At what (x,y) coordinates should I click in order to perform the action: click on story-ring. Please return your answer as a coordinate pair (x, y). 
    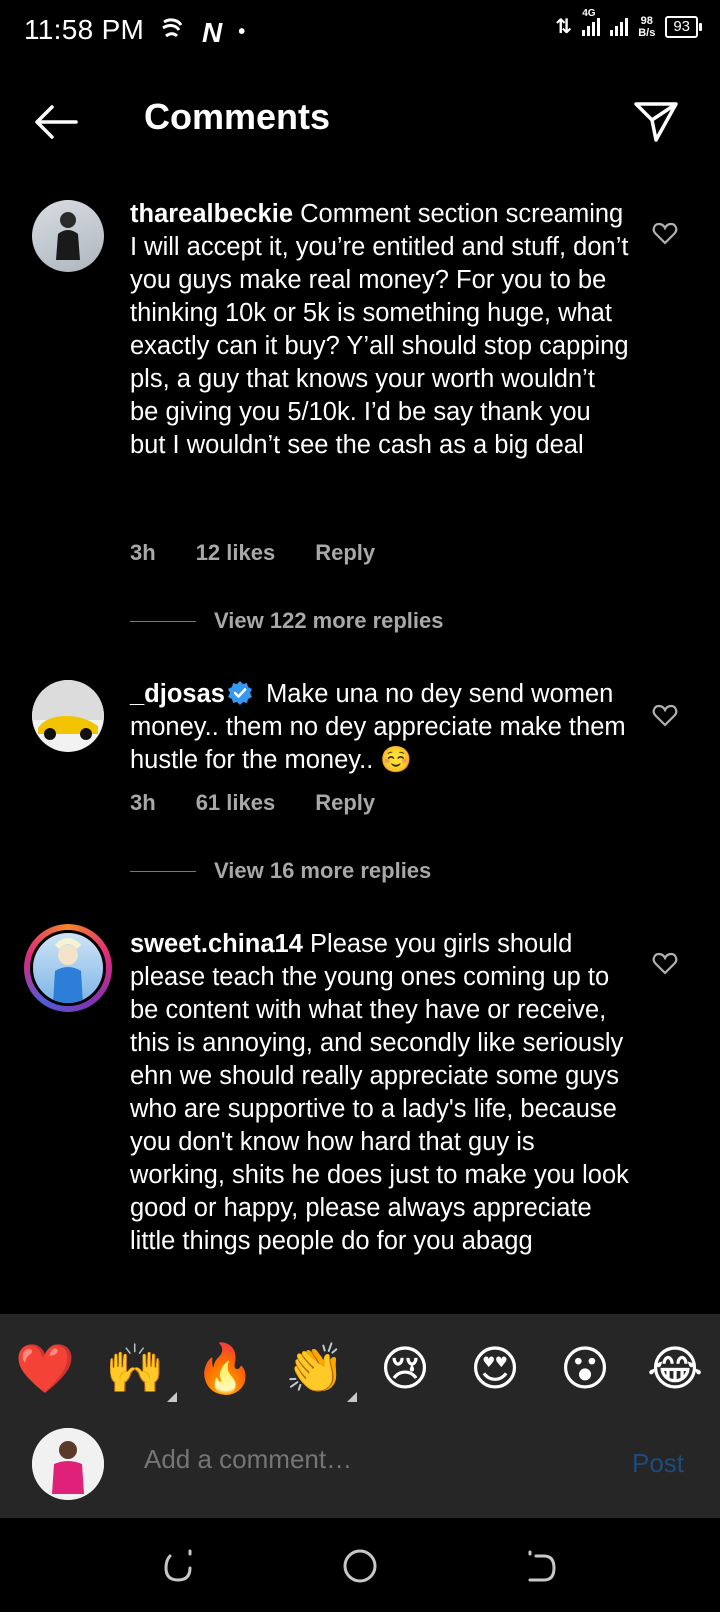
    Looking at the image, I should click on (68, 968).